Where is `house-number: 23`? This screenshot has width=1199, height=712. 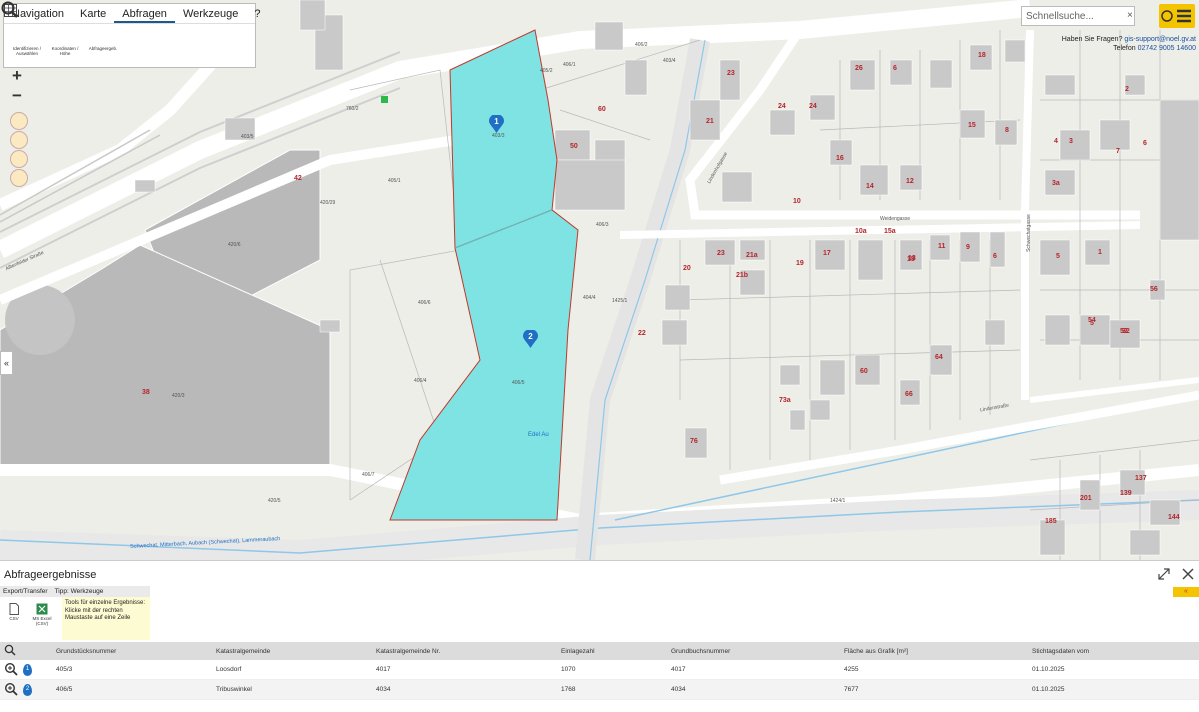 house-number: 23 is located at coordinates (721, 253).